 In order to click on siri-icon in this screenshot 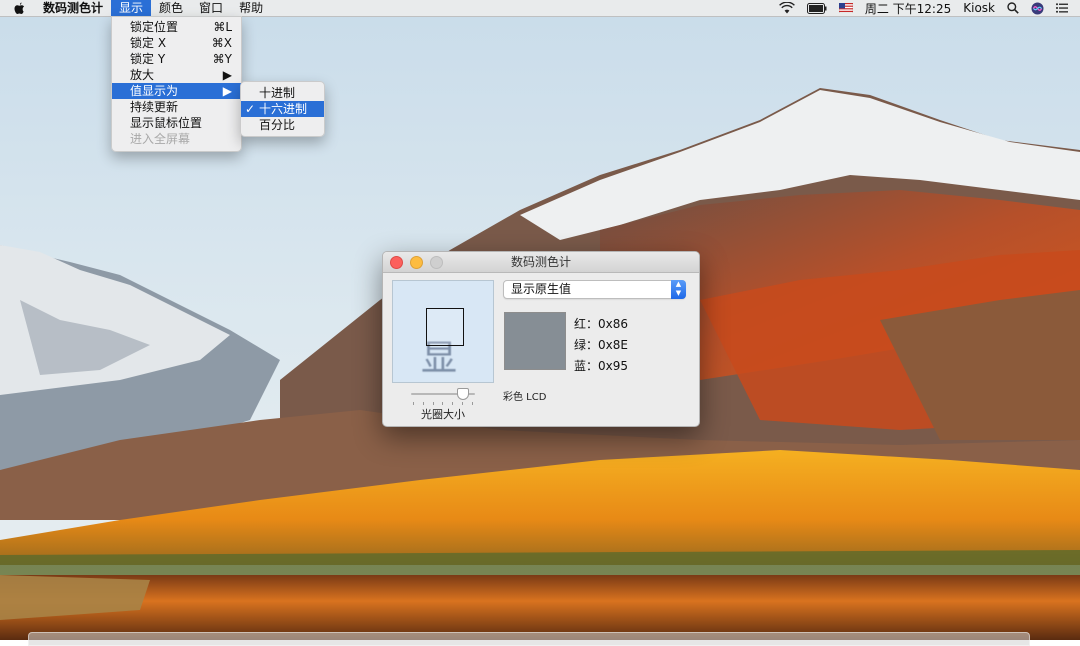, I will do `click(1037, 8)`.